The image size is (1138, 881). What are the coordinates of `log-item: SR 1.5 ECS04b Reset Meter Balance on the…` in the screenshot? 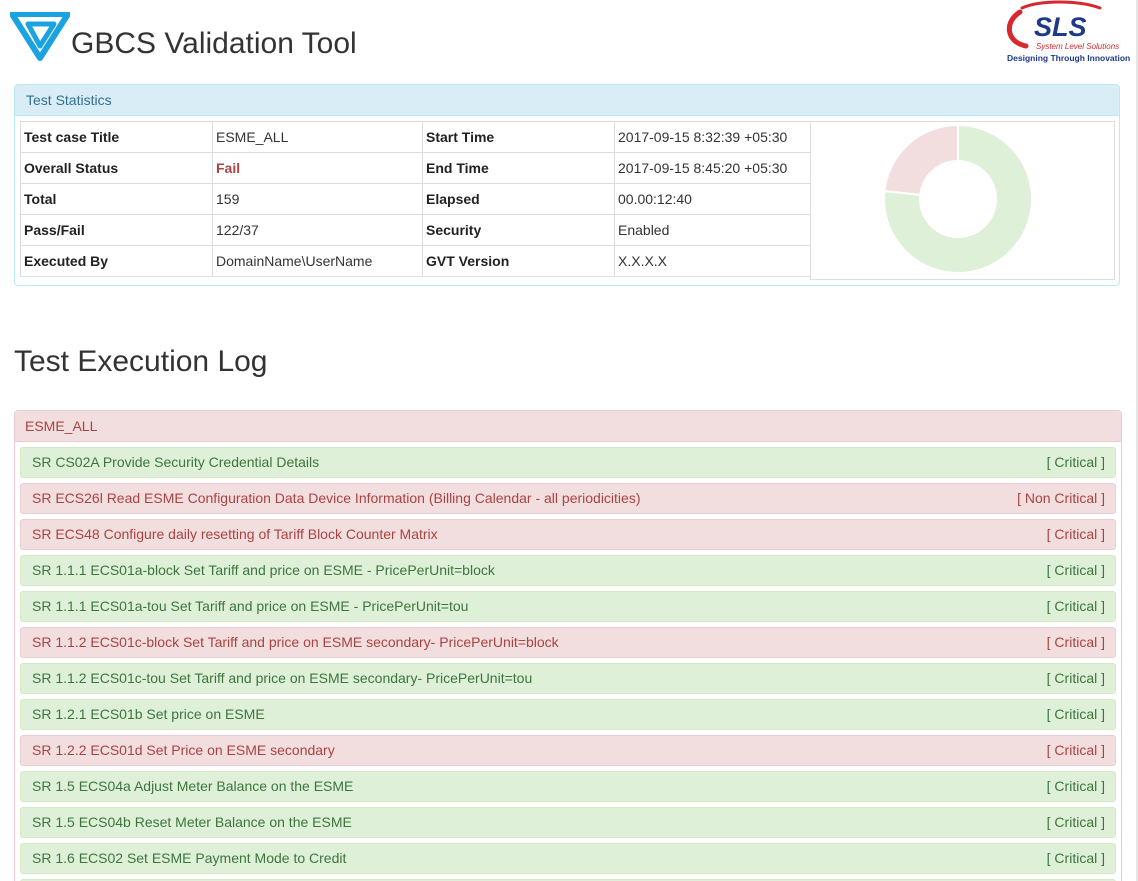 It's located at (568, 822).